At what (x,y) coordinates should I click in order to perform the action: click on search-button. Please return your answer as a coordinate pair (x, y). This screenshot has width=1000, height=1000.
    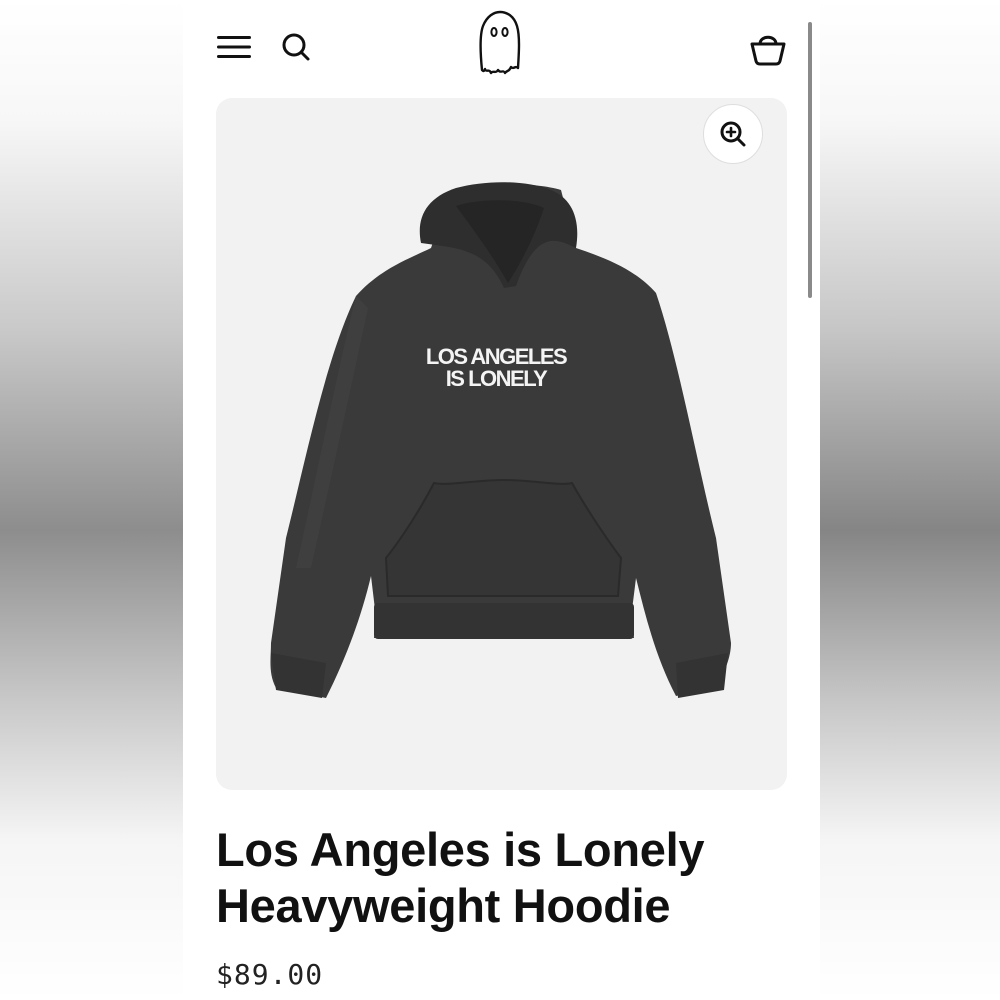
    Looking at the image, I should click on (296, 47).